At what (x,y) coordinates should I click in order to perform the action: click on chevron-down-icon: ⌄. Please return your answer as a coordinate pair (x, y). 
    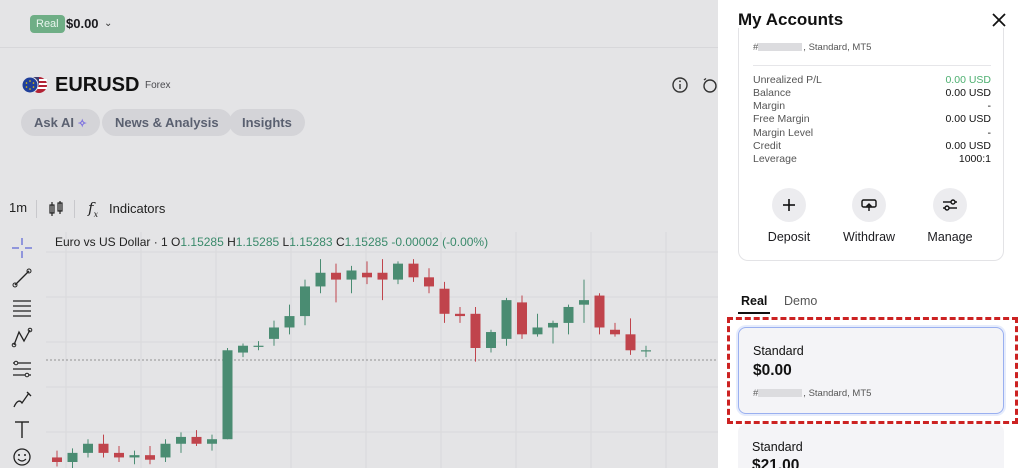
    Looking at the image, I should click on (108, 24).